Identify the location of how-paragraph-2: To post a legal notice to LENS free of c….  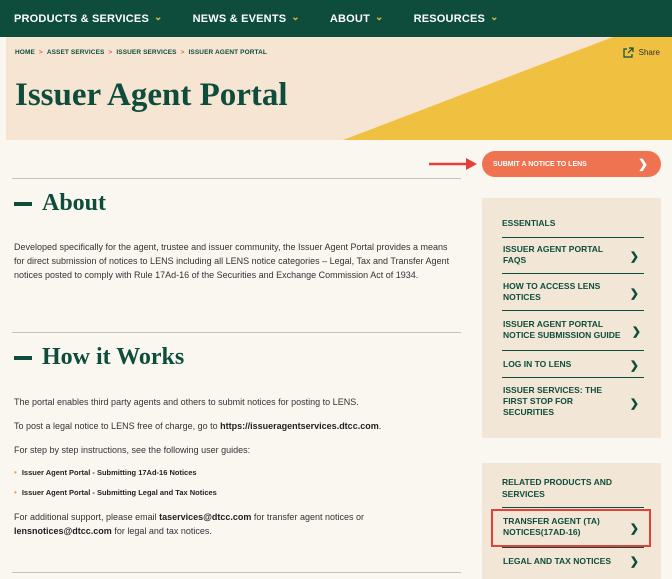
(236, 426).